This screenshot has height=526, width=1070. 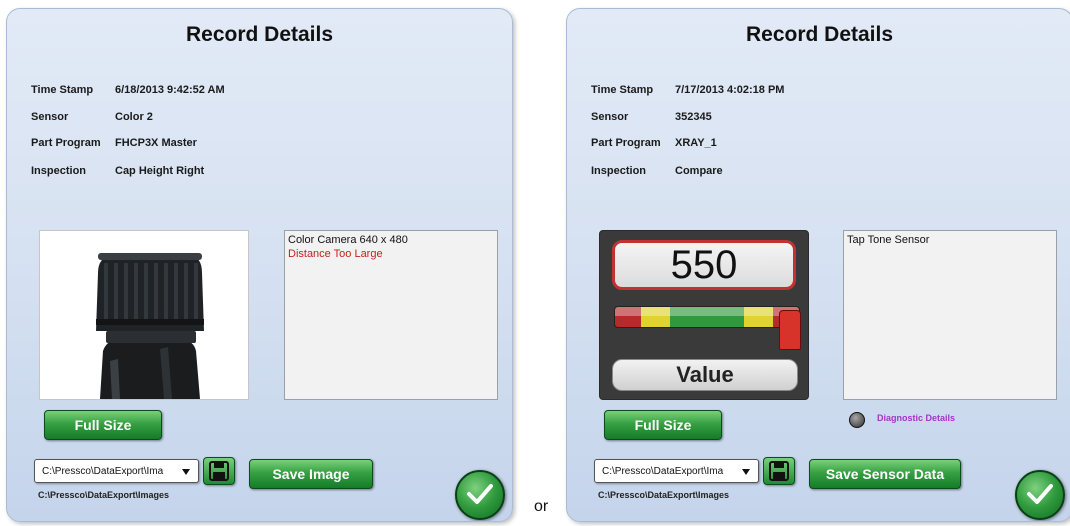 I want to click on part-program-value: XRAY_1, so click(x=696, y=143).